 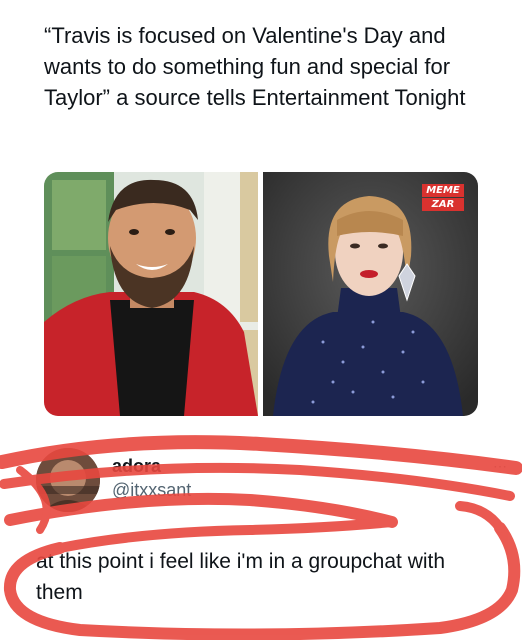 I want to click on watermark-badge: MEME ZAR, so click(x=443, y=197).